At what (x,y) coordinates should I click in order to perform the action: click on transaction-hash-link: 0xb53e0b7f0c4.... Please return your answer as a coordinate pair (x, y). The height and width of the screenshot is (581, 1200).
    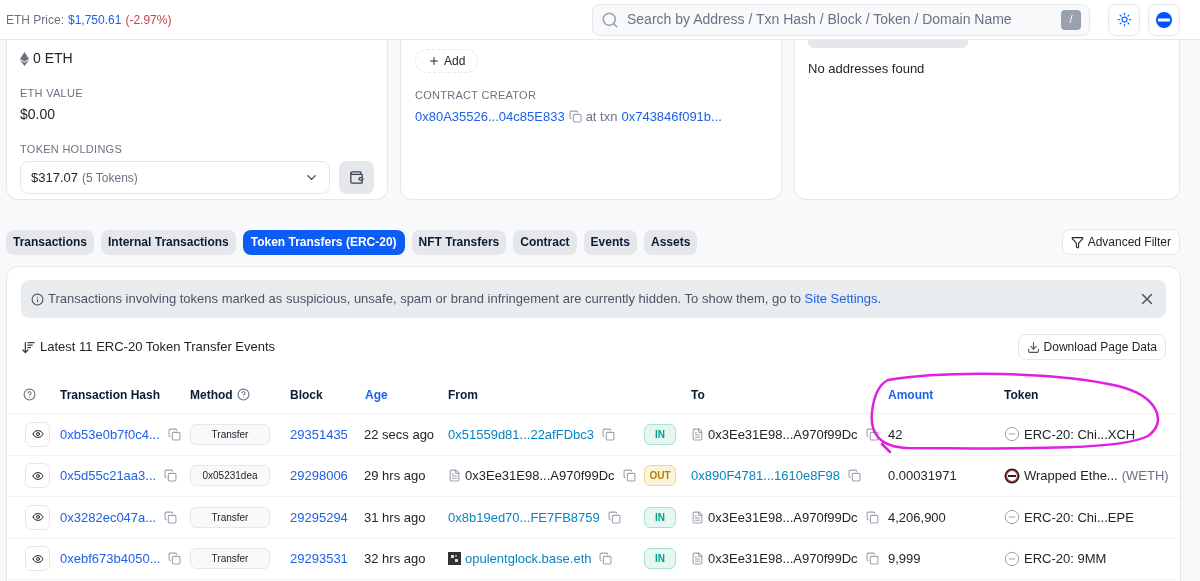
    Looking at the image, I should click on (110, 434).